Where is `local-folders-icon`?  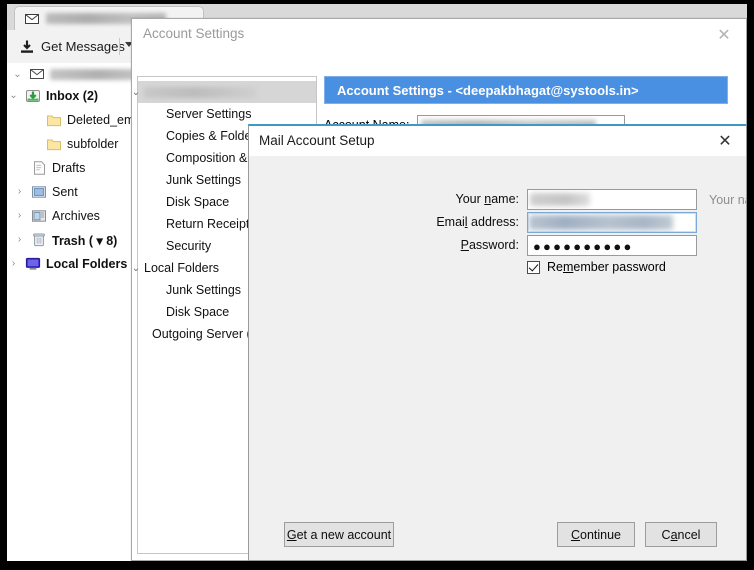
local-folders-icon is located at coordinates (33, 264).